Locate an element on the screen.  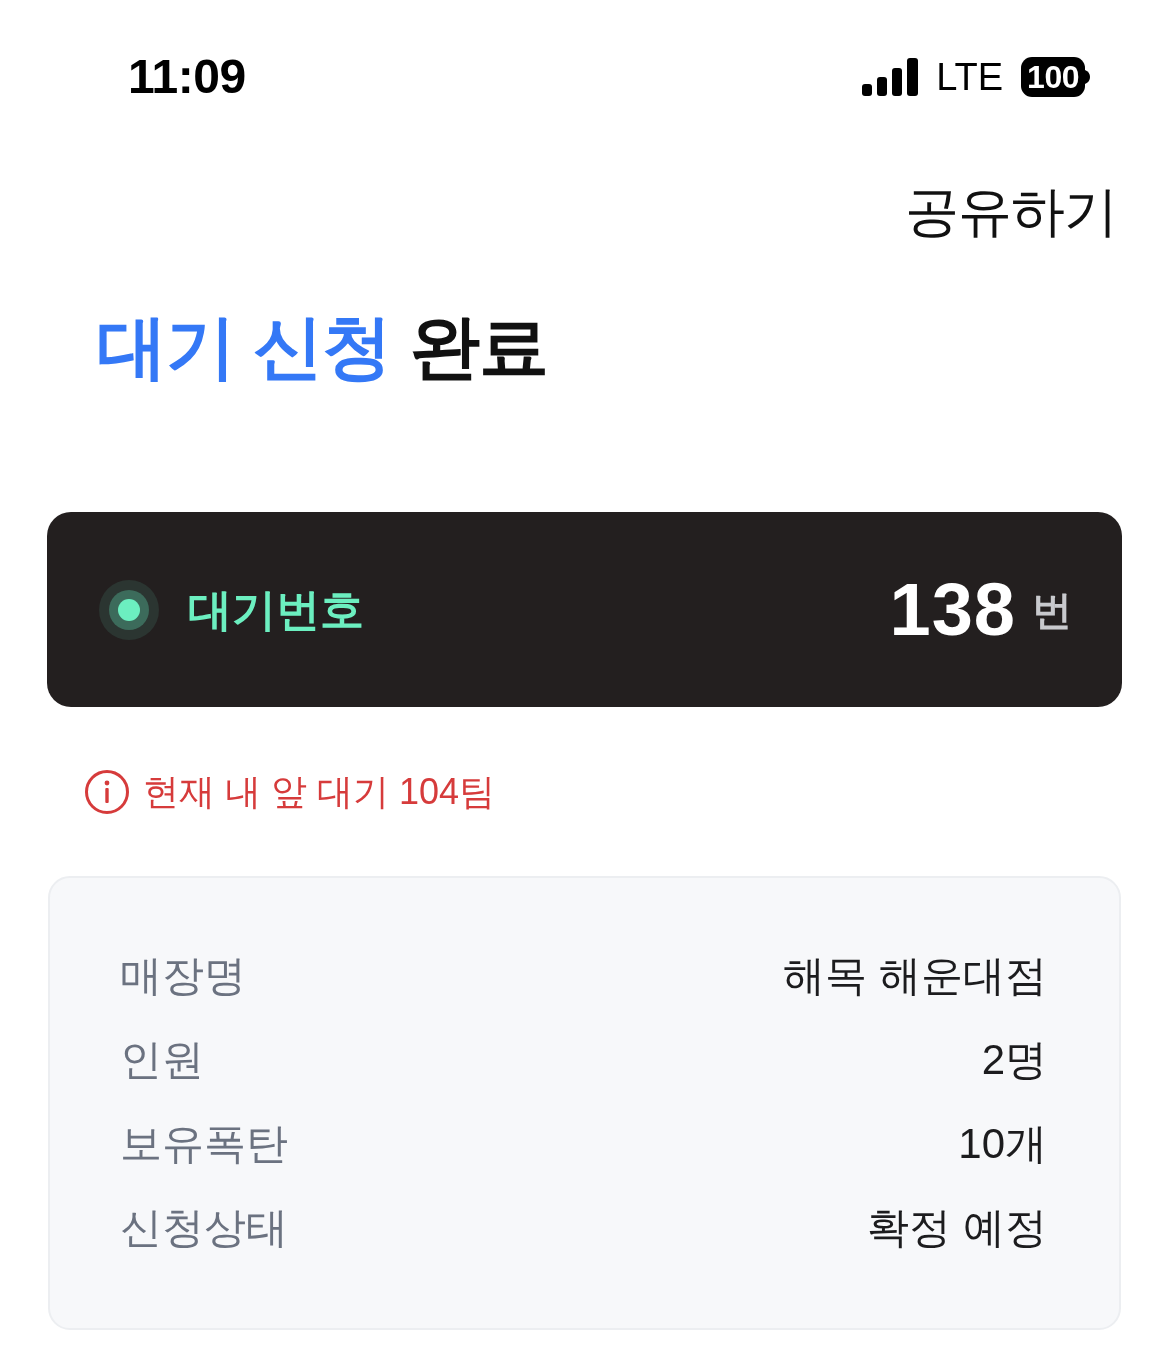
detail-value: 확정 예정 is located at coordinates (957, 1228).